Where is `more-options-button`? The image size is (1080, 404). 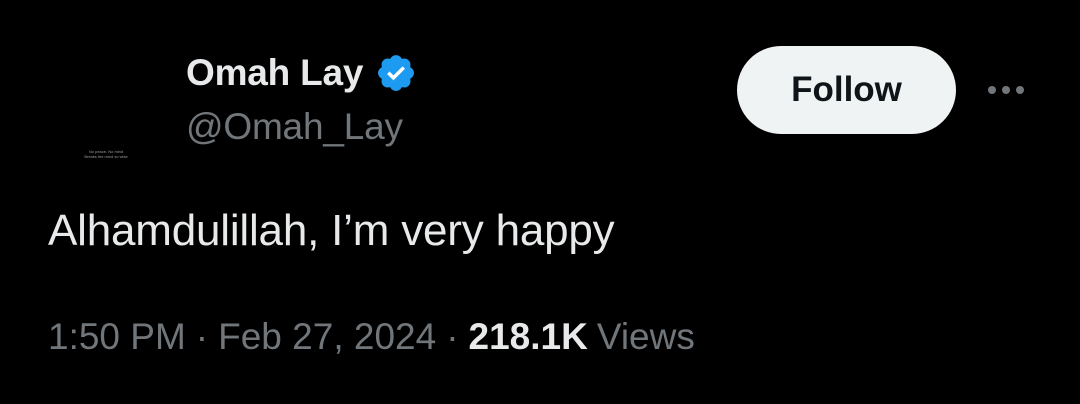 more-options-button is located at coordinates (1006, 90).